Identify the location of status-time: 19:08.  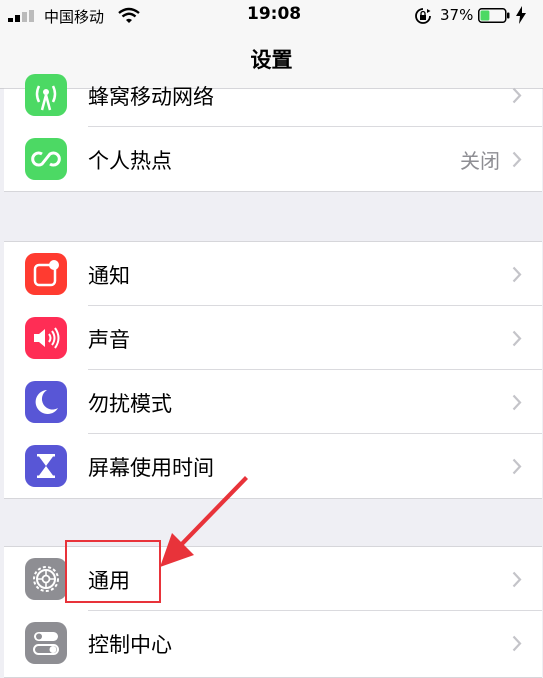
(274, 14).